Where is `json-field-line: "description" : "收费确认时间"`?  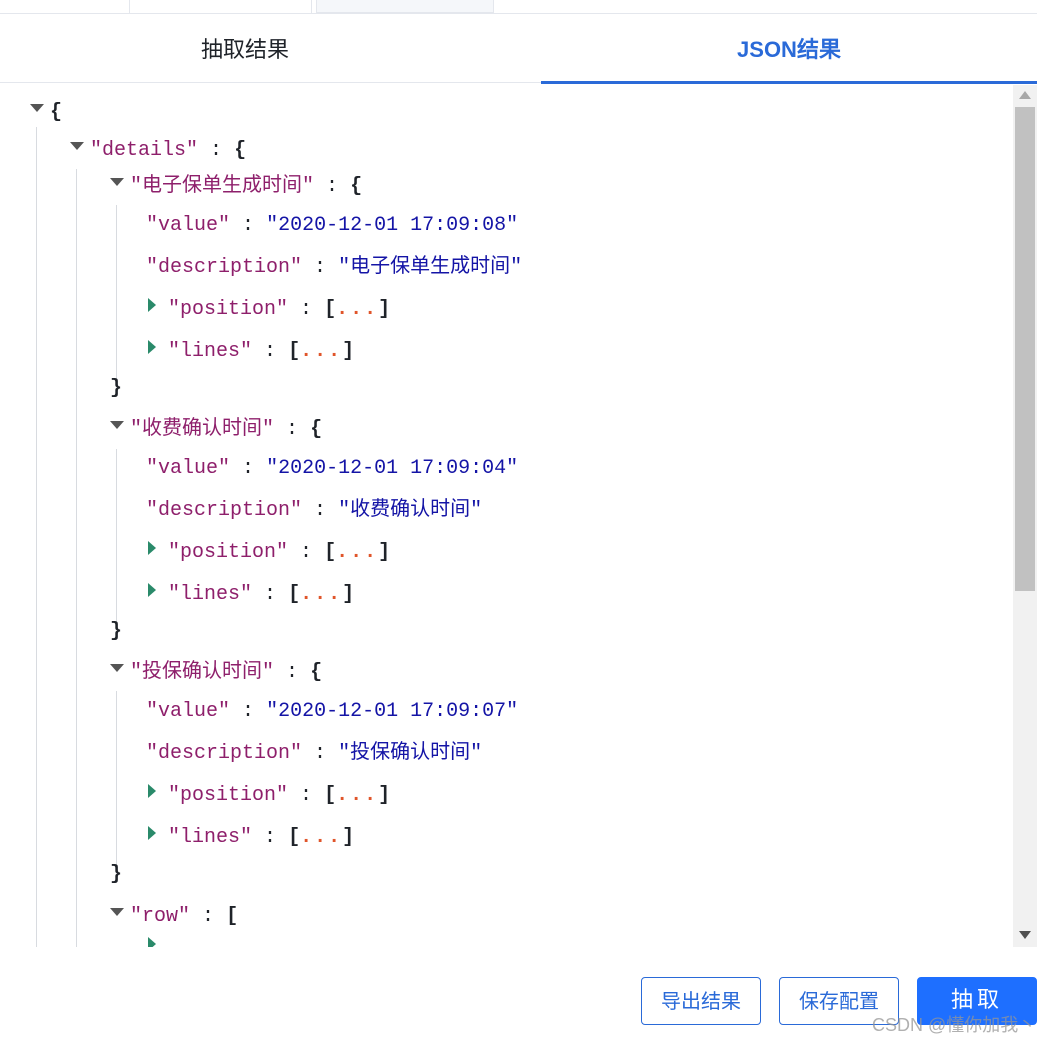
json-field-line: "description" : "收费确认时间" is located at coordinates (314, 510).